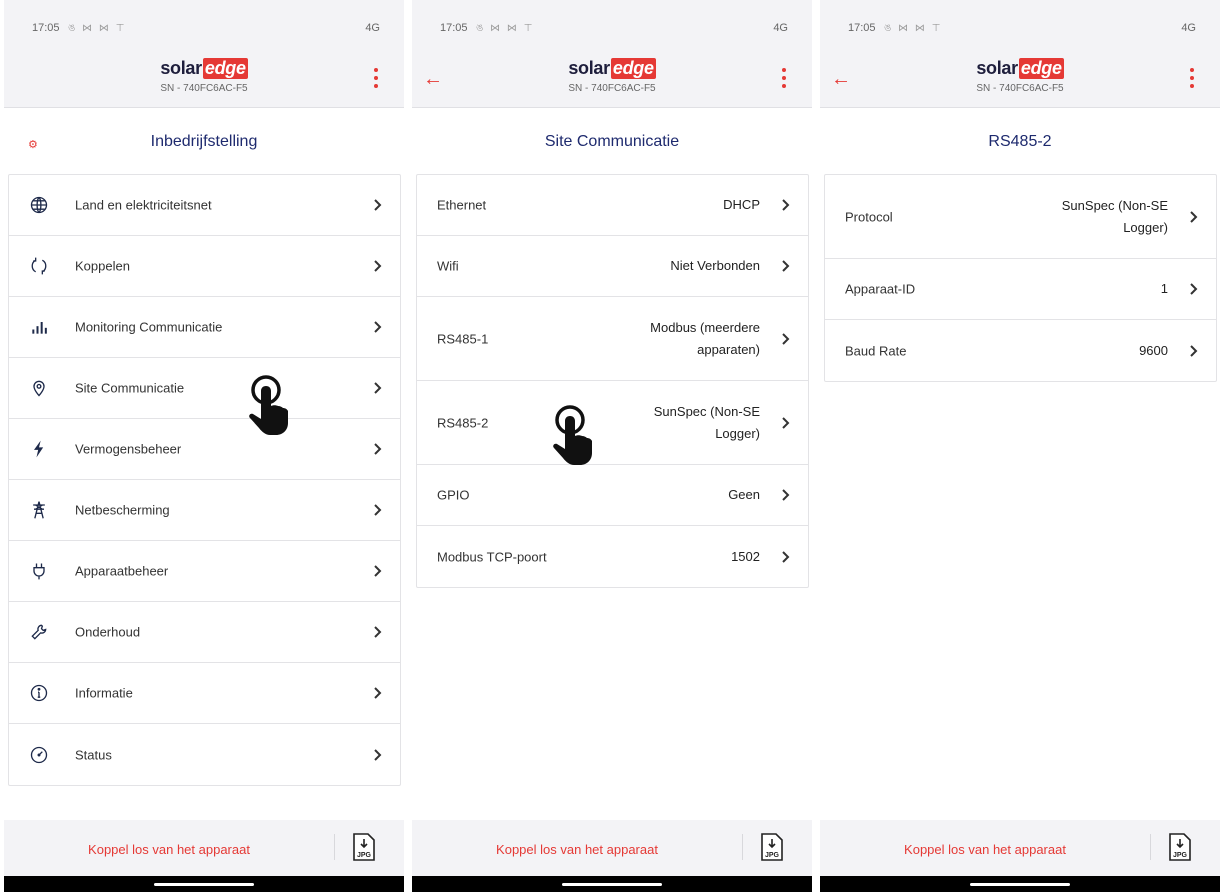 The height and width of the screenshot is (892, 1224). Describe the element at coordinates (143, 205) in the screenshot. I see `menu-item-label: Land en elektriciteitsnet` at that location.